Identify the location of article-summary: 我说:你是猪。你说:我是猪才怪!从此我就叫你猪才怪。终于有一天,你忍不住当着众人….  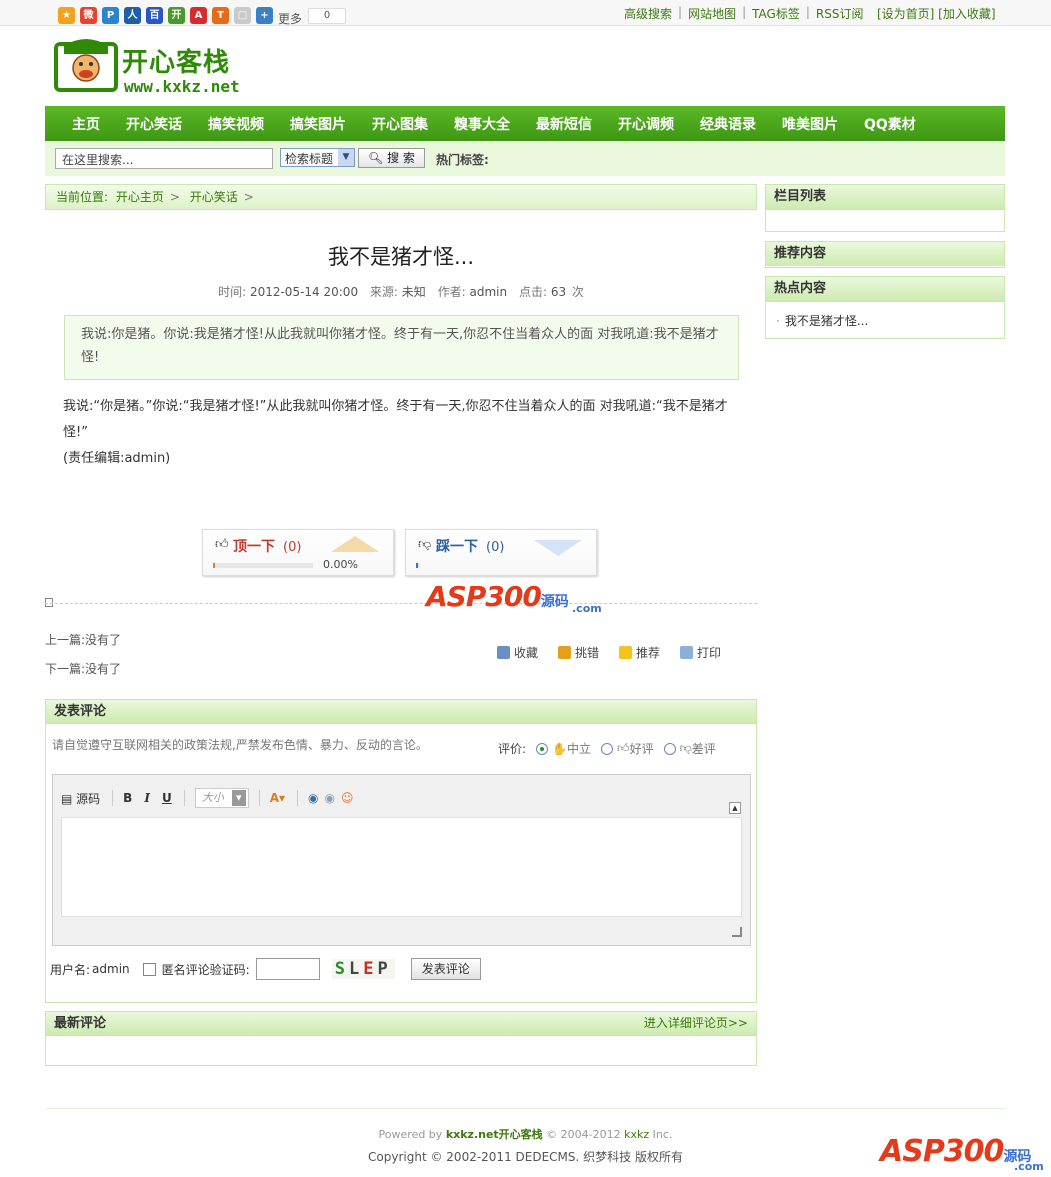
(401, 347).